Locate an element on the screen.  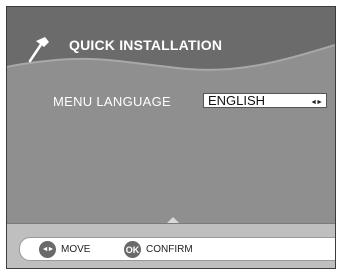
move-label: MOVE is located at coordinates (76, 249).